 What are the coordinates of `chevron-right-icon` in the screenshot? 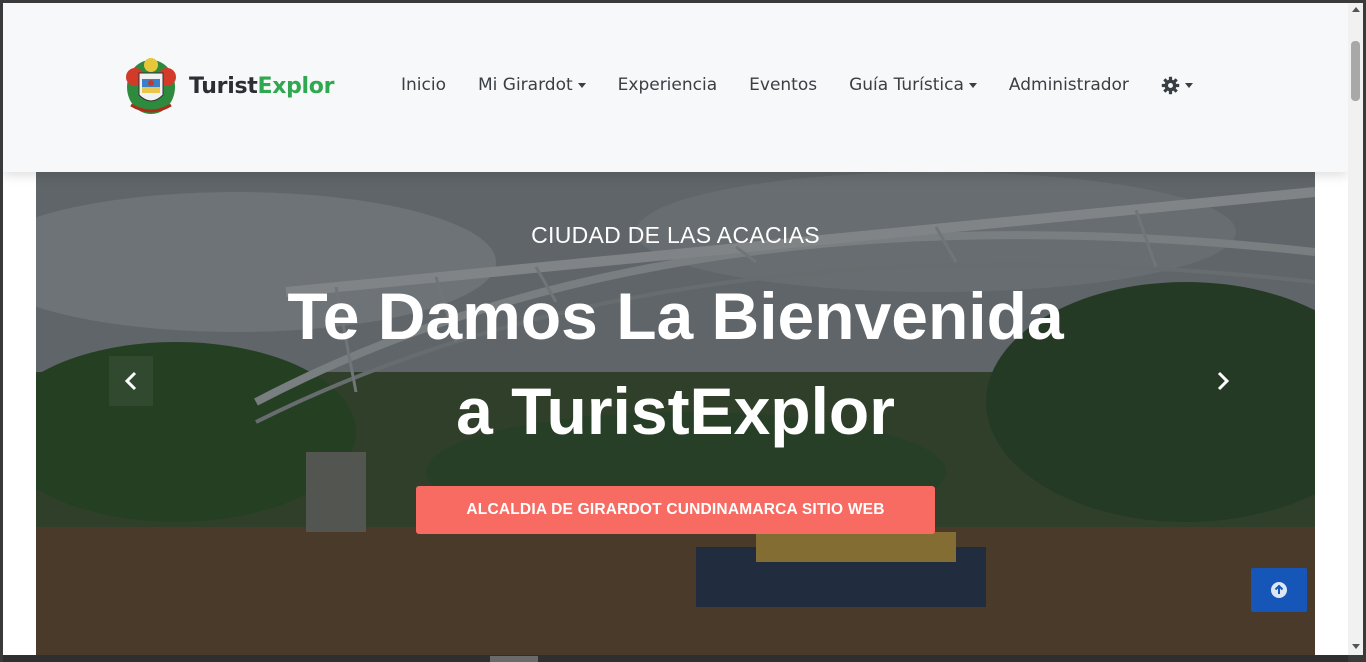 It's located at (1223, 381).